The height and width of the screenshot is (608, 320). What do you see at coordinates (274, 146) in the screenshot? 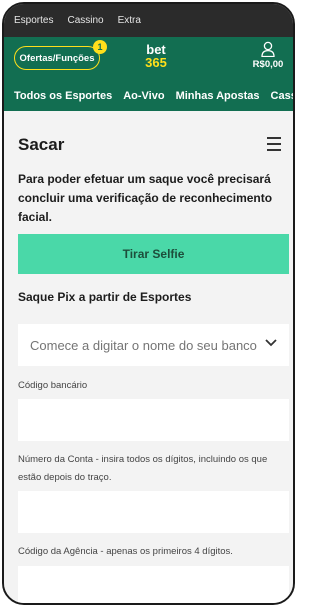
I see `hamburger-menu-icon` at bounding box center [274, 146].